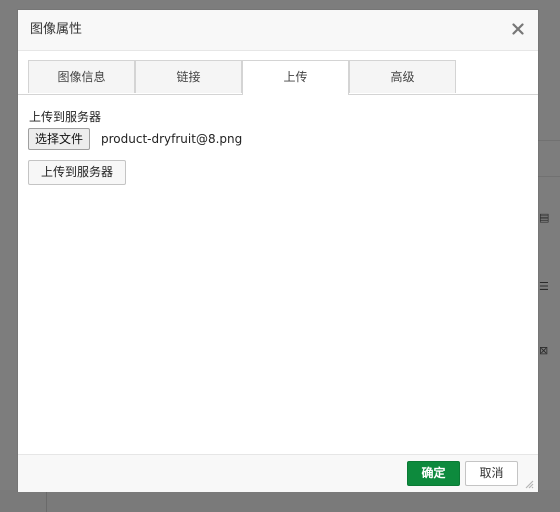  What do you see at coordinates (491, 473) in the screenshot?
I see `cancel-button: 取消` at bounding box center [491, 473].